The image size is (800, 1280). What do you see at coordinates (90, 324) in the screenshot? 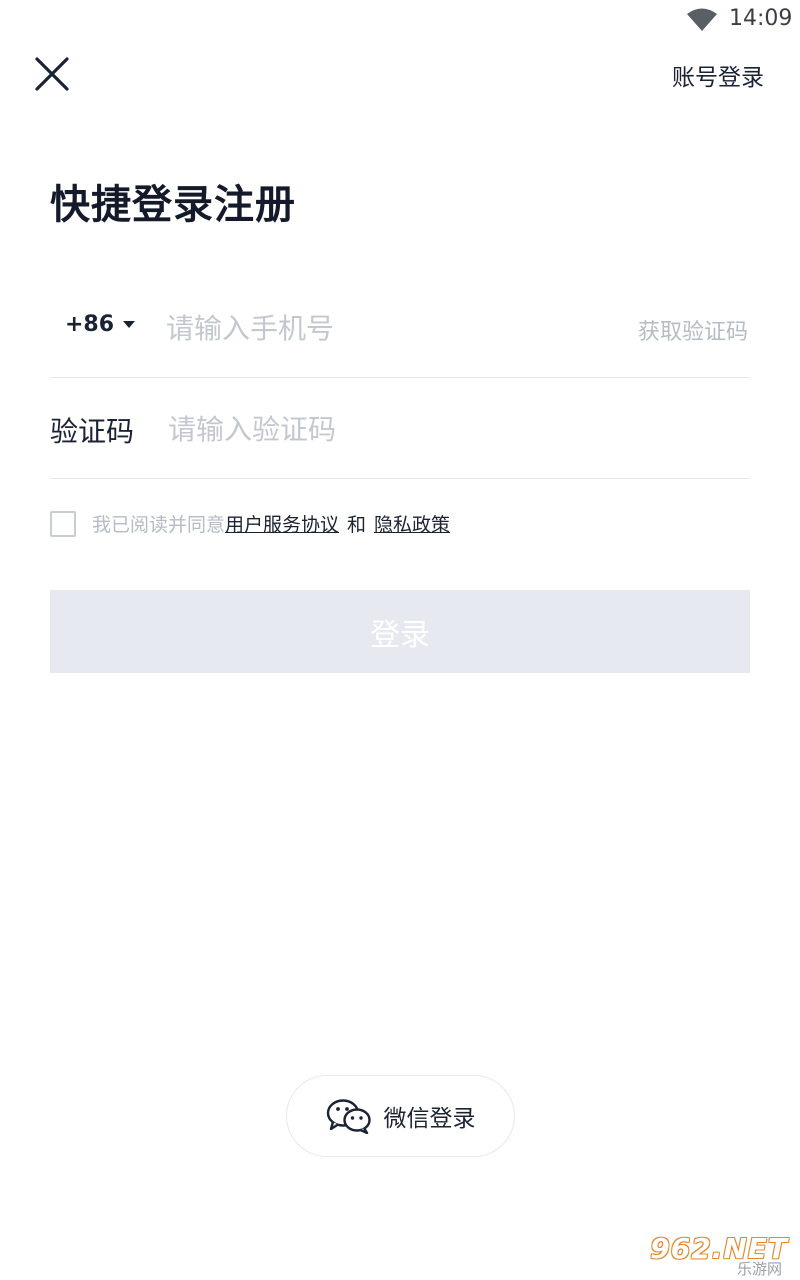
I see `country-code-label: +86` at bounding box center [90, 324].